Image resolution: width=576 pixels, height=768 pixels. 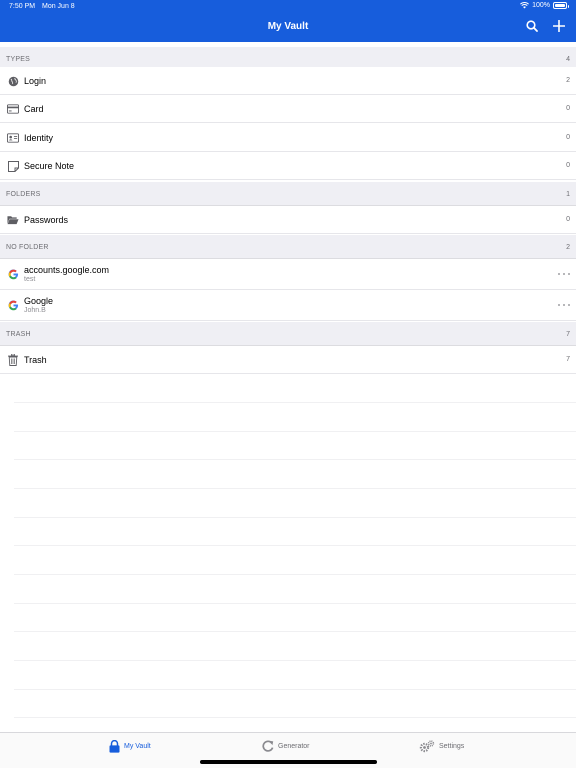 I want to click on section-label: NO FOLDER, so click(x=27, y=247).